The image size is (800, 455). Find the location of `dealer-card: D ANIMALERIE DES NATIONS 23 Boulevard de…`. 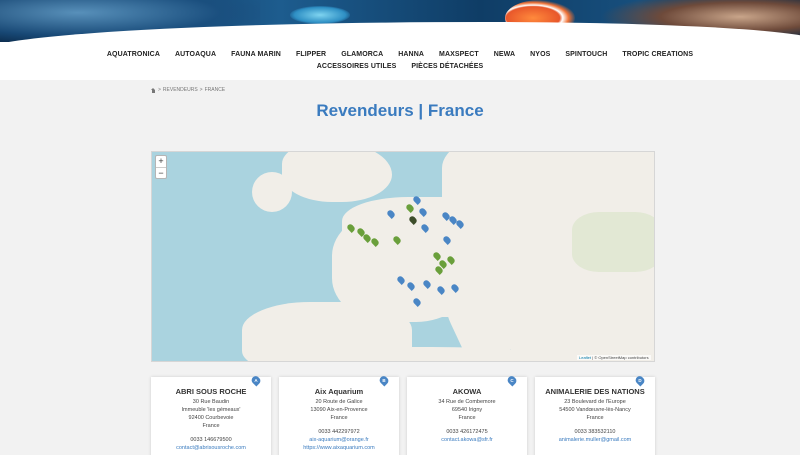

dealer-card: D ANIMALERIE DES NATIONS 23 Boulevard de… is located at coordinates (595, 414).